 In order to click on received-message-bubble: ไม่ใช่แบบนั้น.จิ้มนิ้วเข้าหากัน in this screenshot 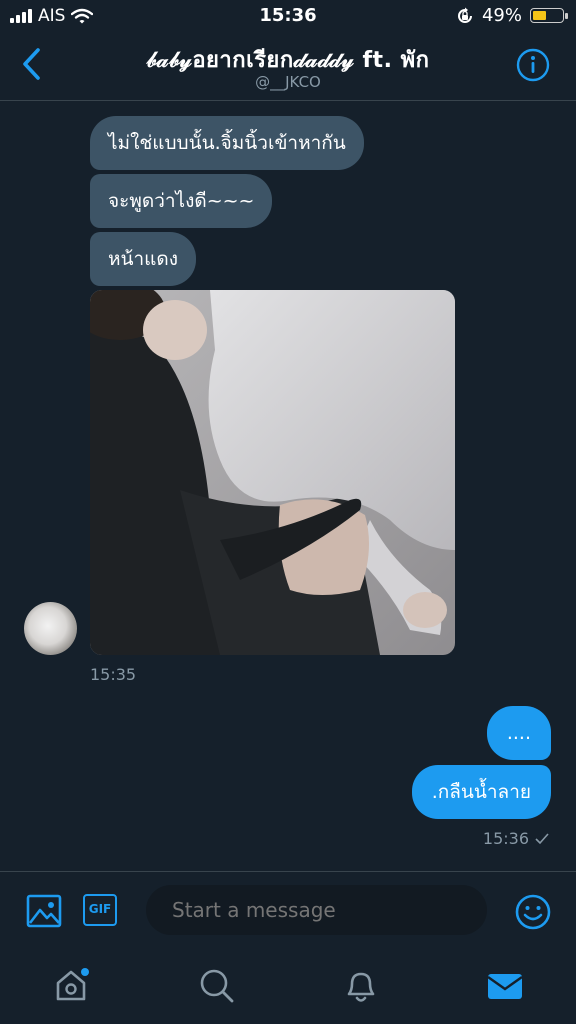, I will do `click(227, 143)`.